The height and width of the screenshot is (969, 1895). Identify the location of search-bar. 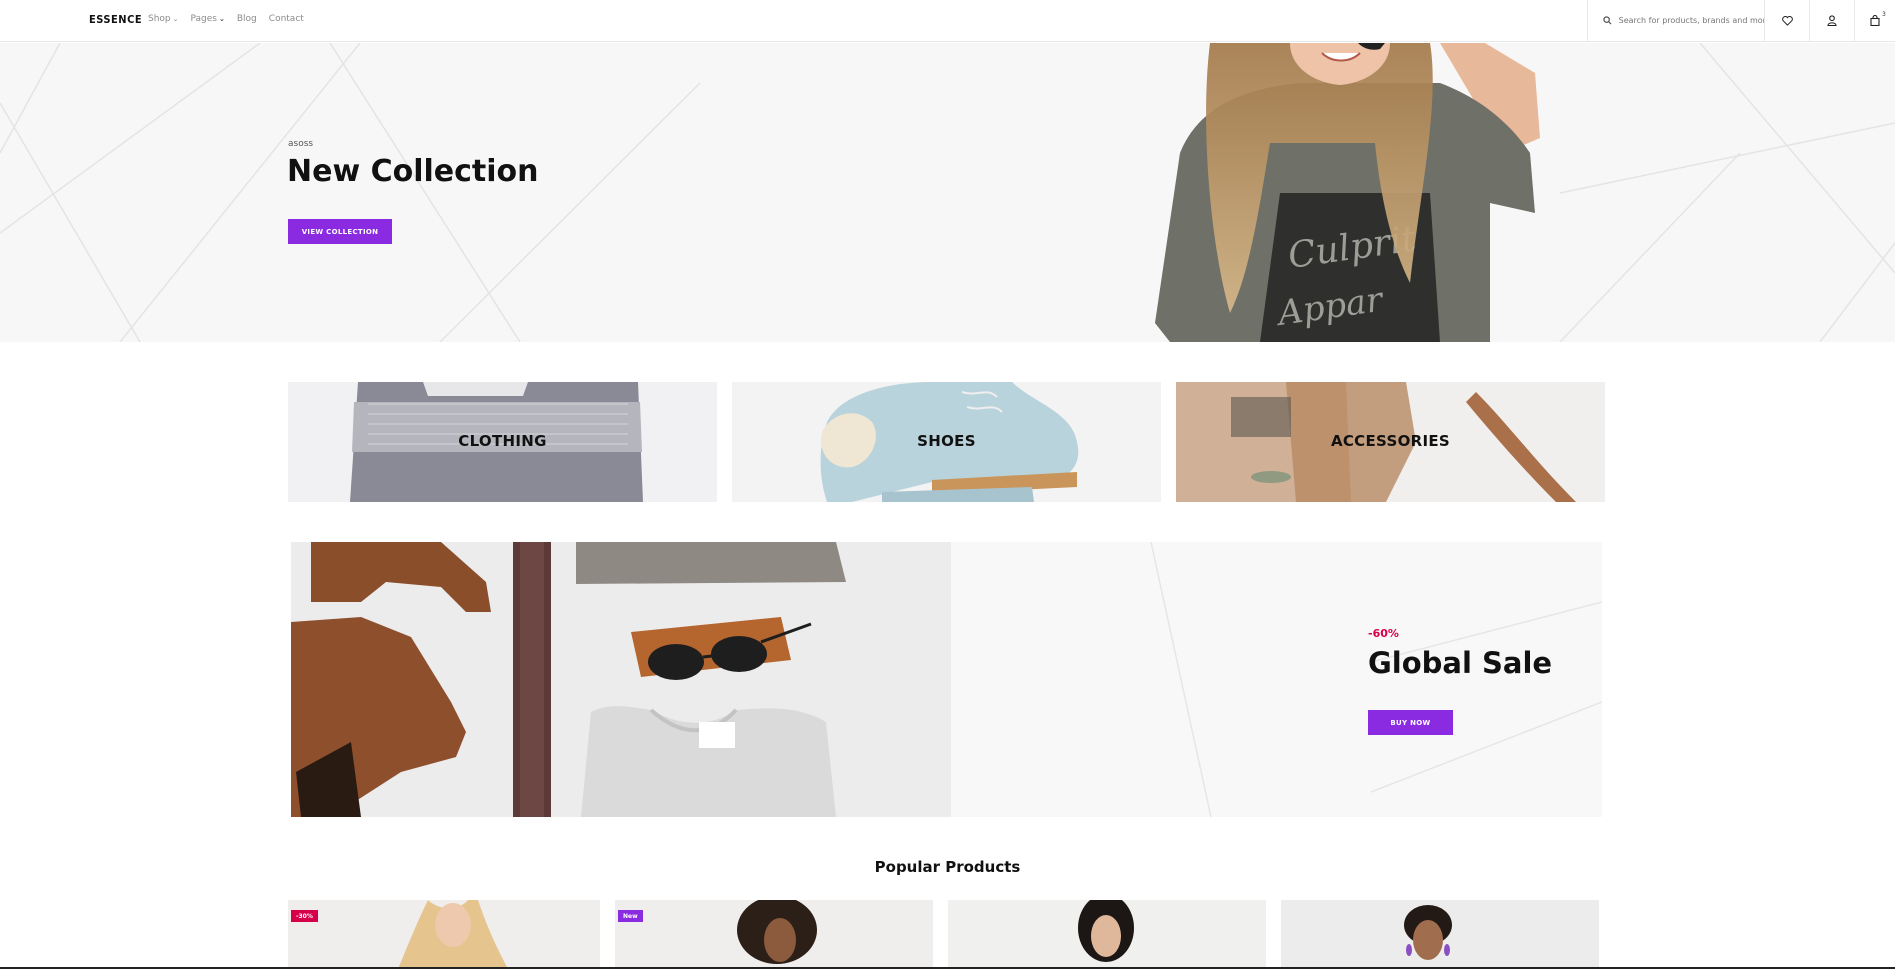
(1675, 20).